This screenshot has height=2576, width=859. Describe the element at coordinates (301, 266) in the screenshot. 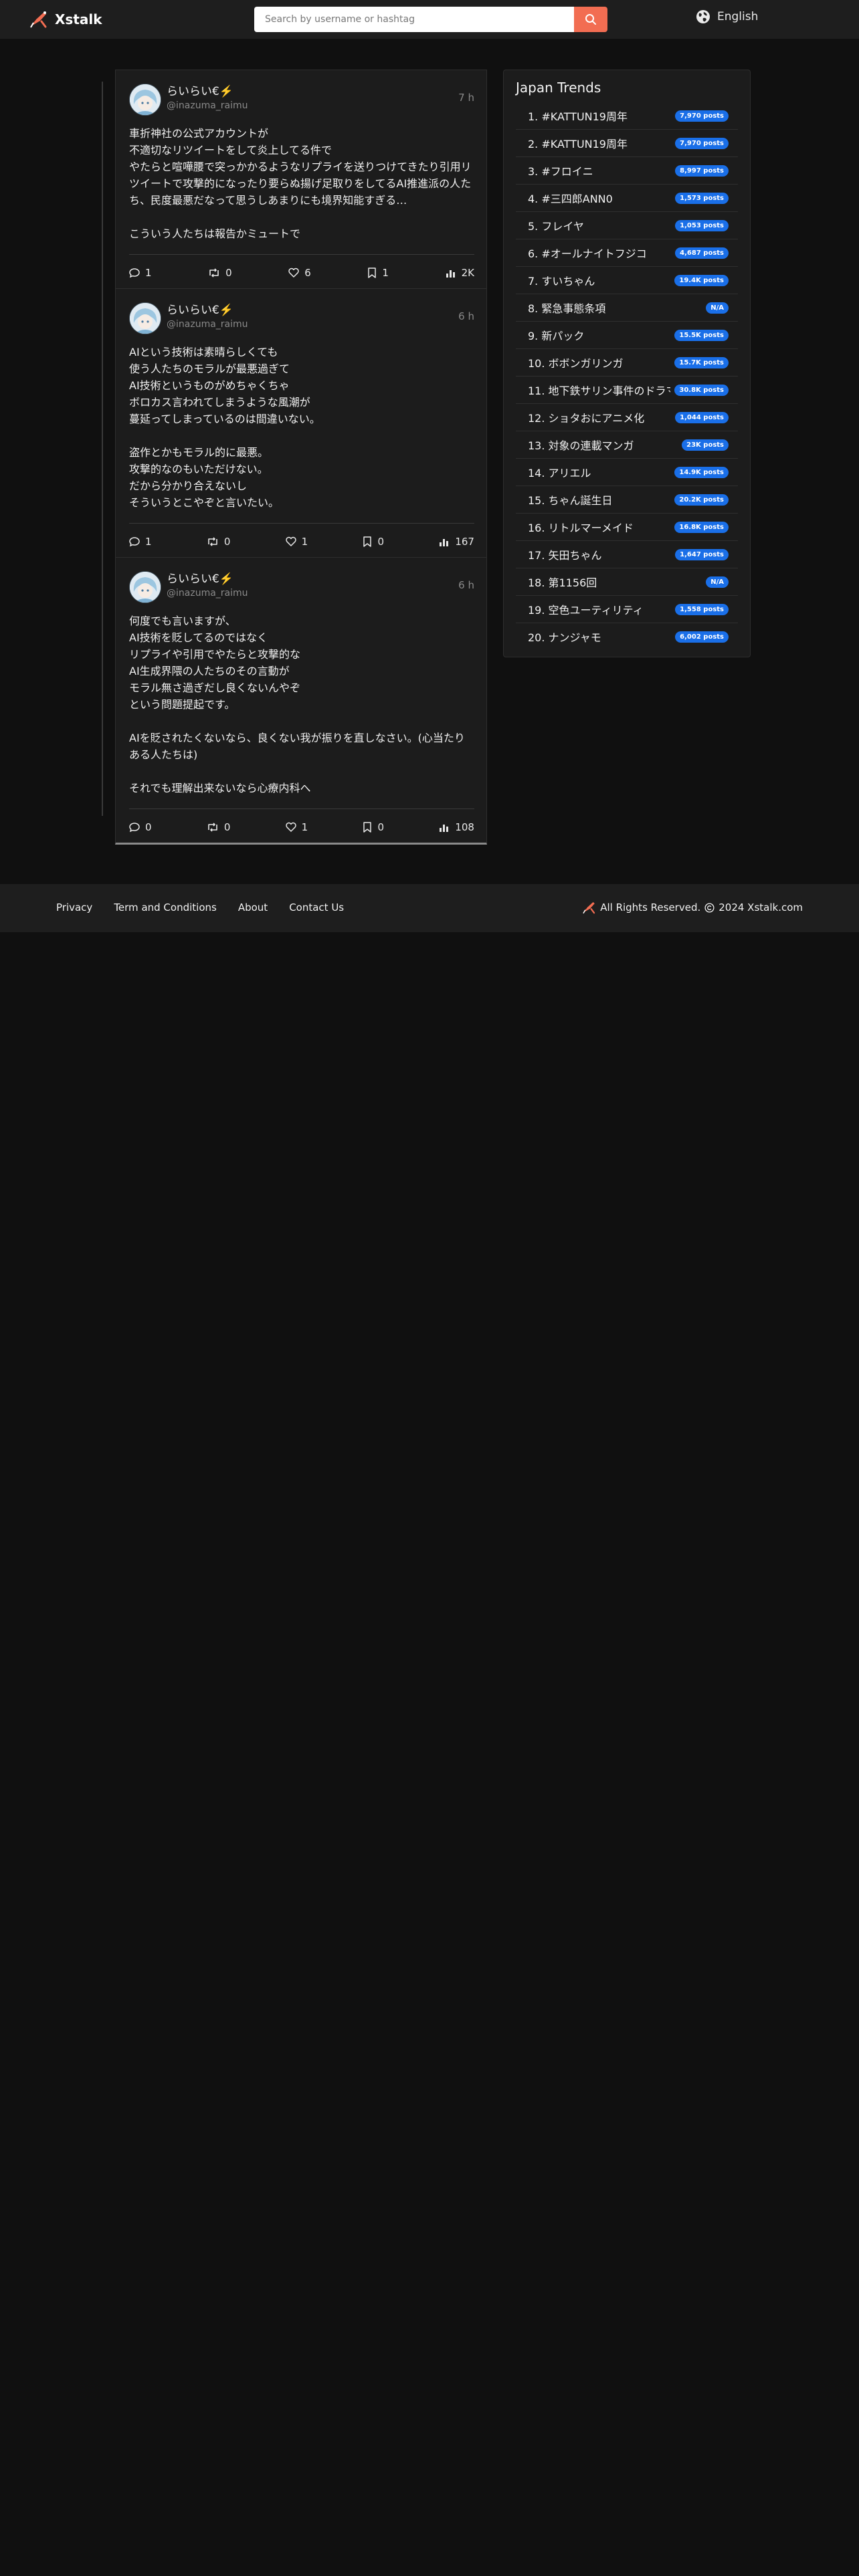

I see `post-actions: 1 0 6 1 2K` at that location.